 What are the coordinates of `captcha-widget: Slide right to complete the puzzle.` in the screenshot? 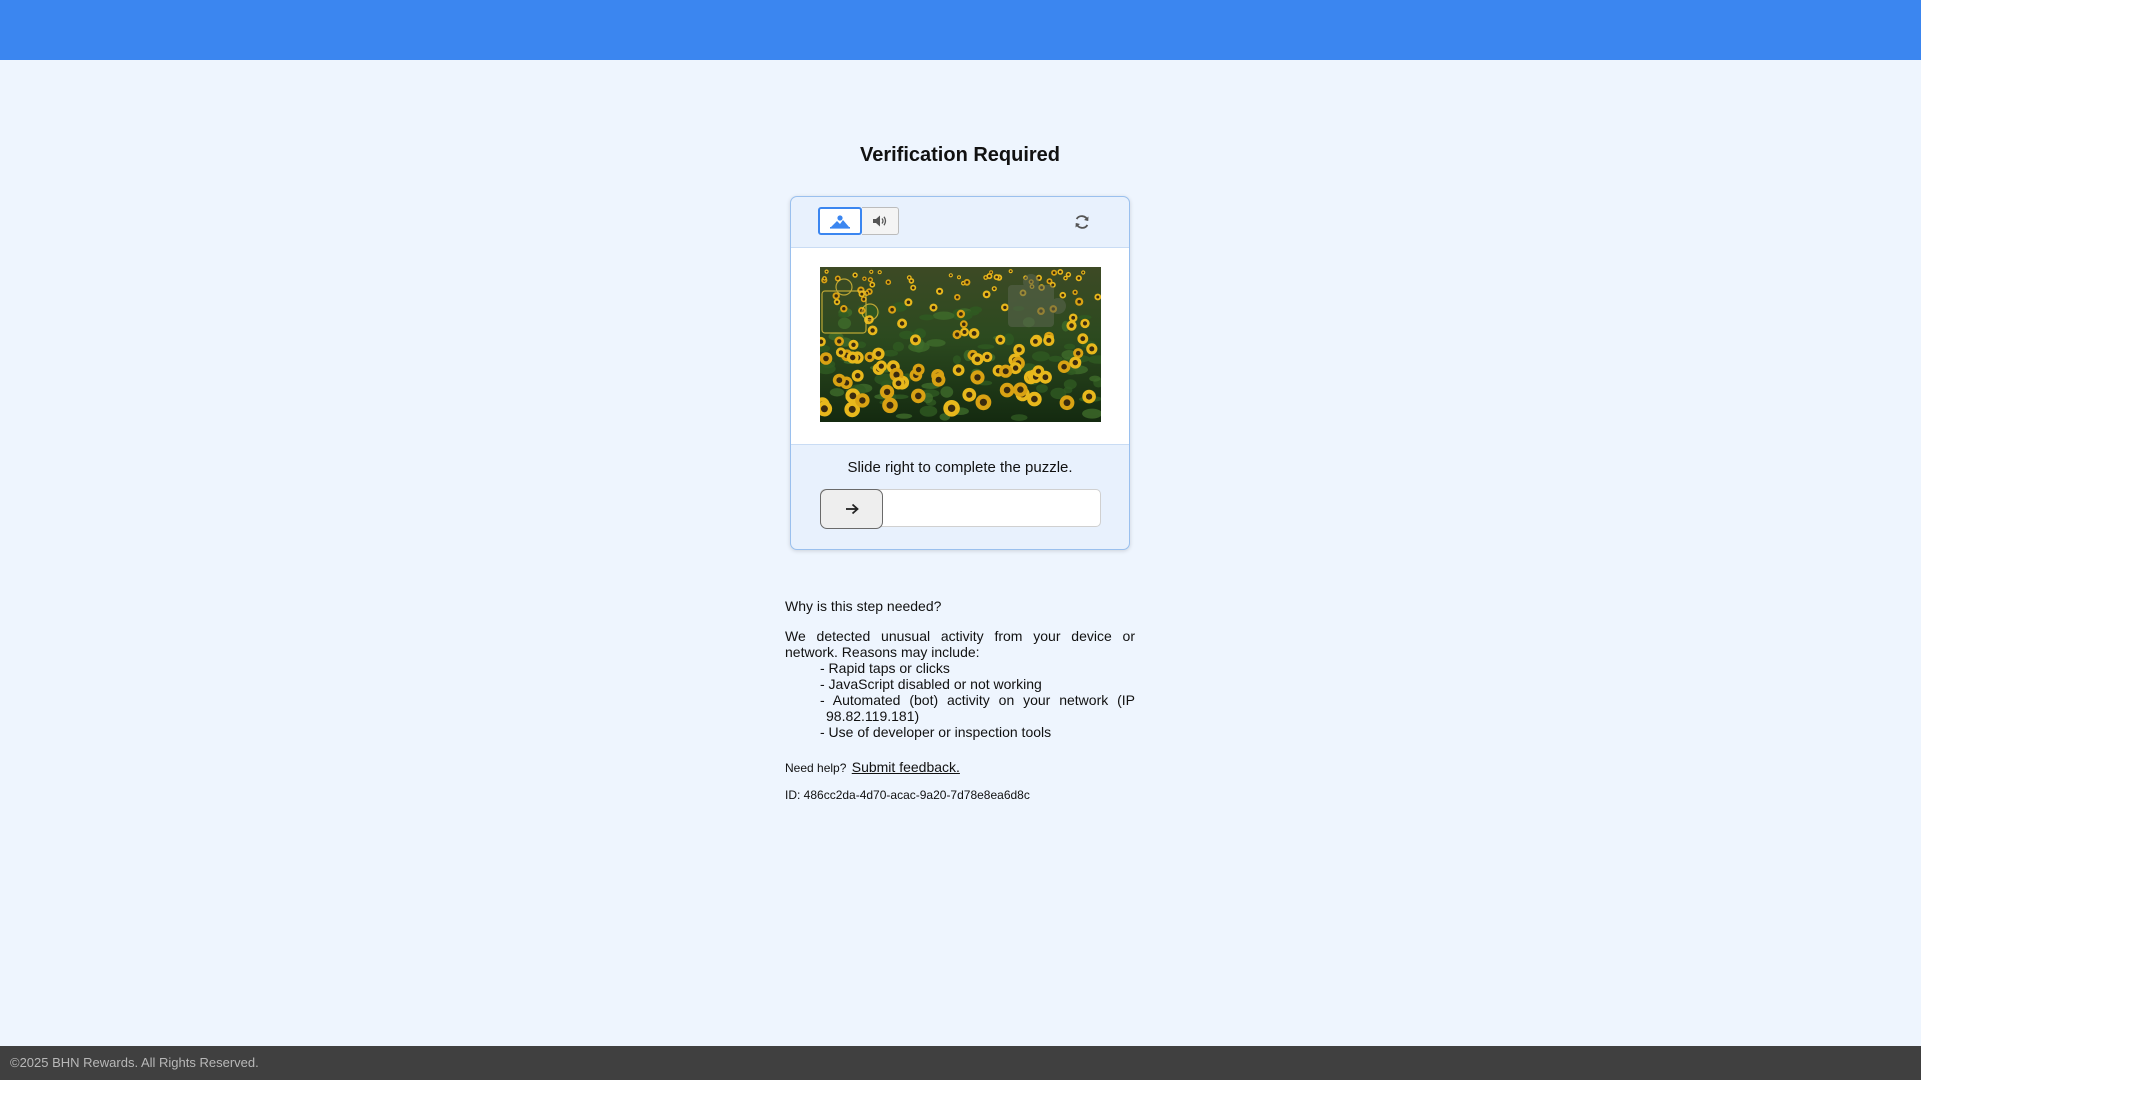 It's located at (960, 373).